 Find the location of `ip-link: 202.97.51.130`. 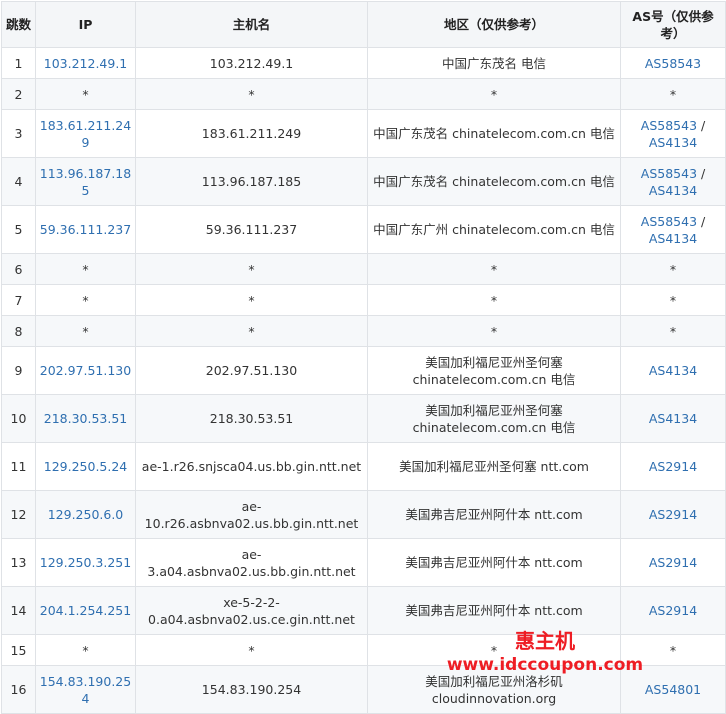

ip-link: 202.97.51.130 is located at coordinates (85, 370).